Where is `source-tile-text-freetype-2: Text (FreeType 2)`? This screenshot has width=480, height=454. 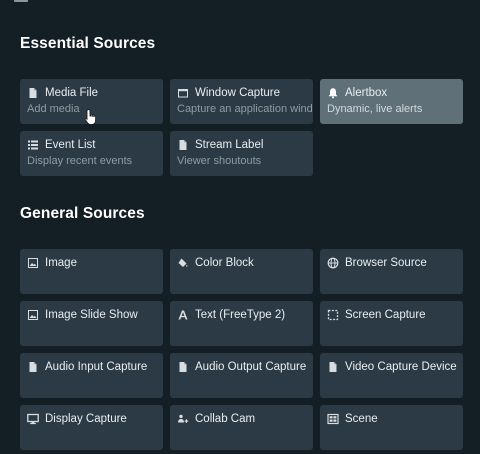 source-tile-text-freetype-2: Text (FreeType 2) is located at coordinates (241, 323).